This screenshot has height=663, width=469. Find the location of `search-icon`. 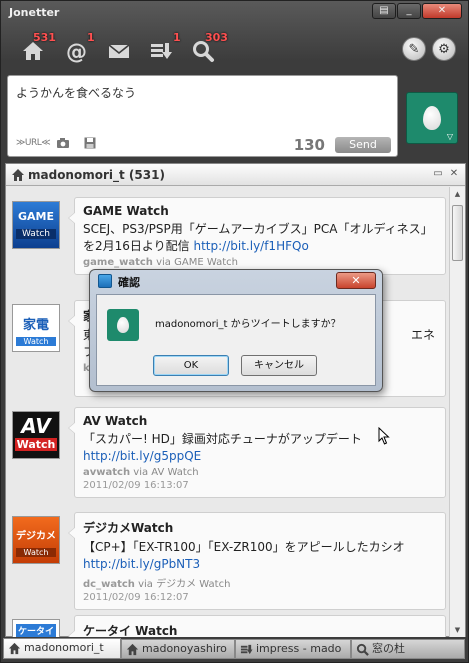

search-icon is located at coordinates (362, 649).